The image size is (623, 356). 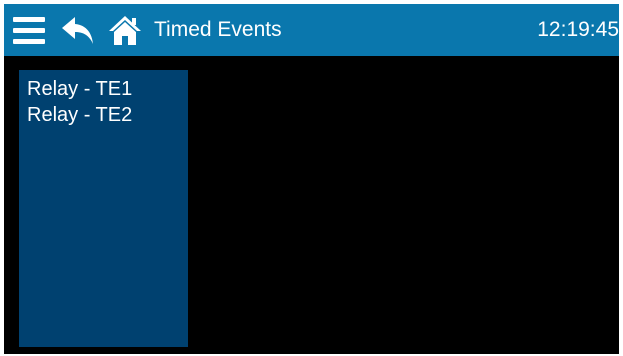 I want to click on back-arrow-icon, so click(x=77, y=30).